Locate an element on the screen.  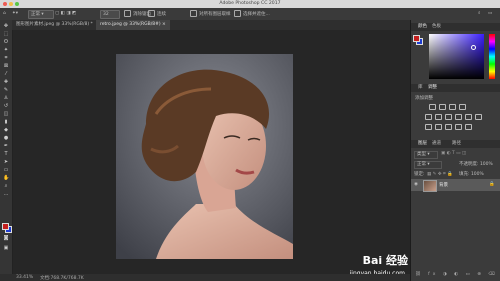
path-selection-tool-icon: ➤ is located at coordinates (6, 162).